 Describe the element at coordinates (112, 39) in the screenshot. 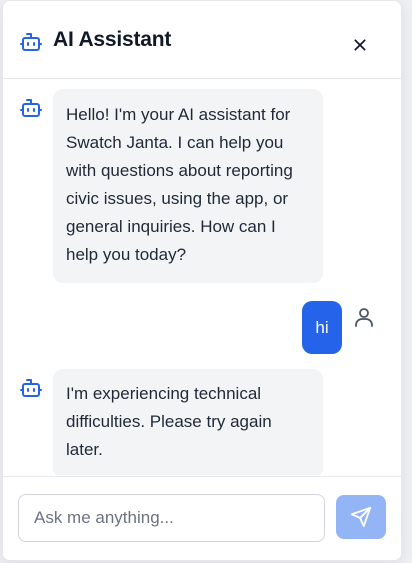

I see `chat-title: AI Assistant` at that location.